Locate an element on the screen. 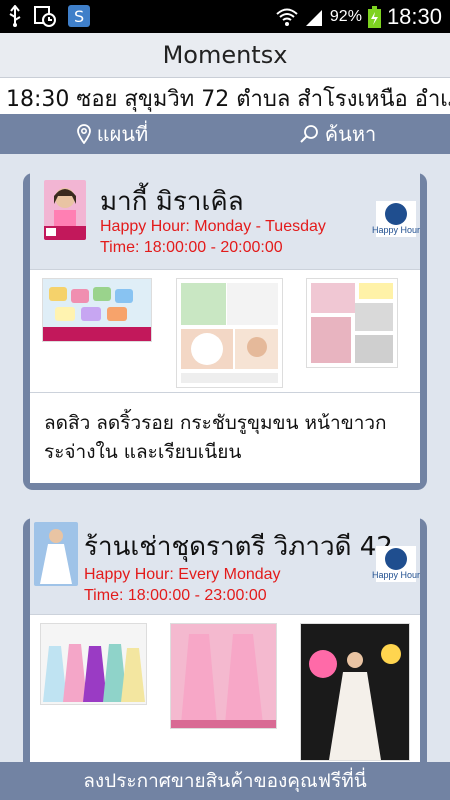 This screenshot has height=800, width=450. clock: 18:30 is located at coordinates (414, 16).